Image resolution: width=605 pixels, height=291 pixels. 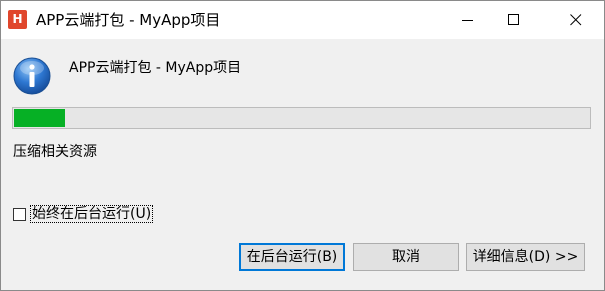 I want to click on hbuilder-logo-icon: H, so click(x=17, y=19).